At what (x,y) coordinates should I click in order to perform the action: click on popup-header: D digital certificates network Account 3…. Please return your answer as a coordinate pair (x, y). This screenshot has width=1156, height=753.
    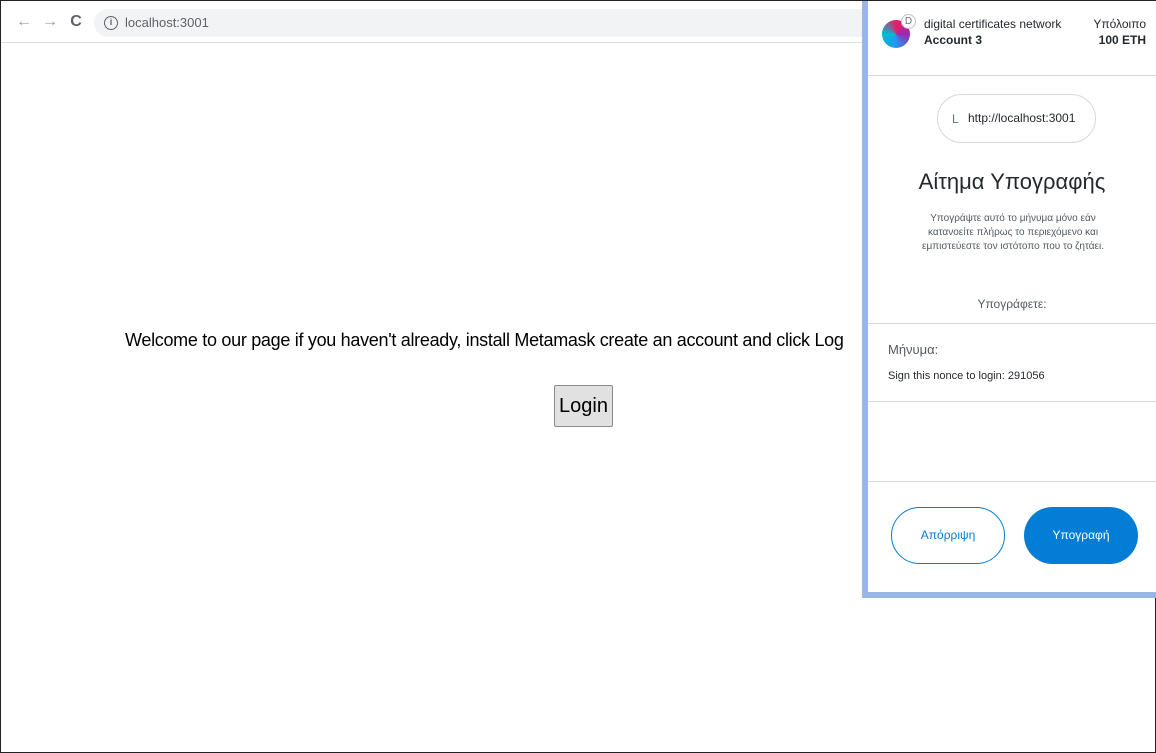
    Looking at the image, I should click on (1012, 38).